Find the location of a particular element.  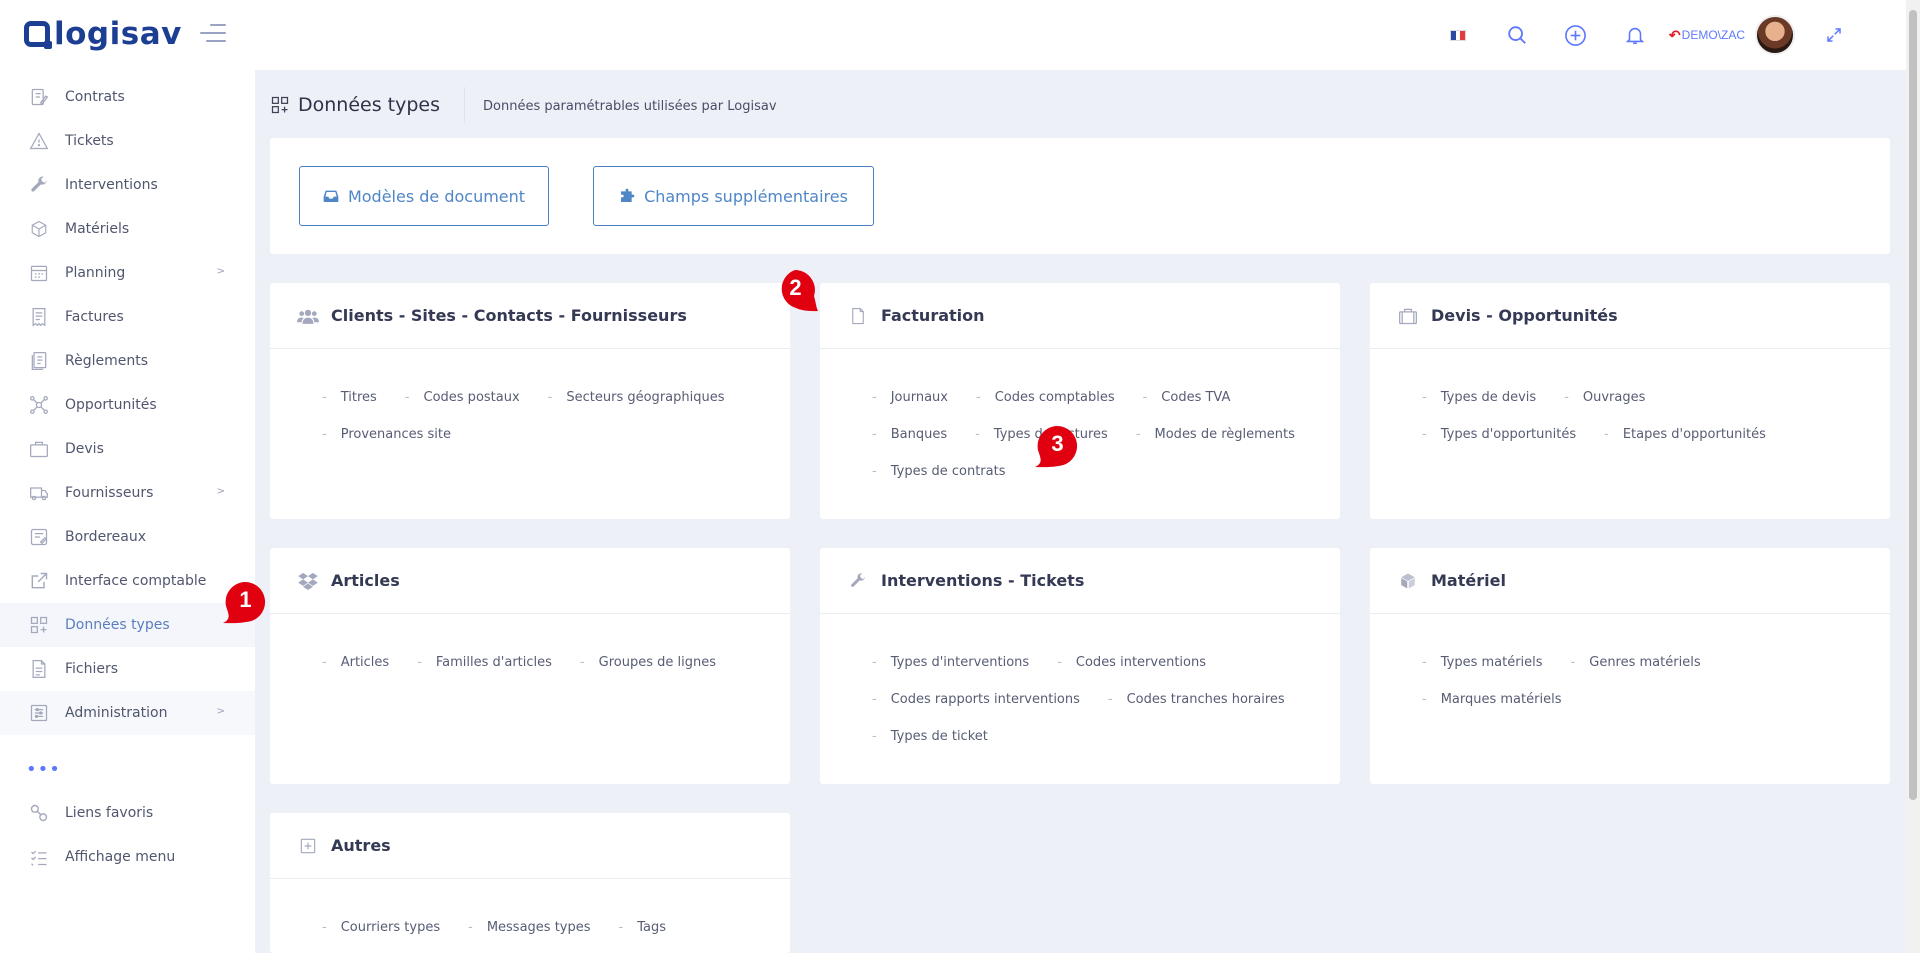

add-button is located at coordinates (1576, 35).